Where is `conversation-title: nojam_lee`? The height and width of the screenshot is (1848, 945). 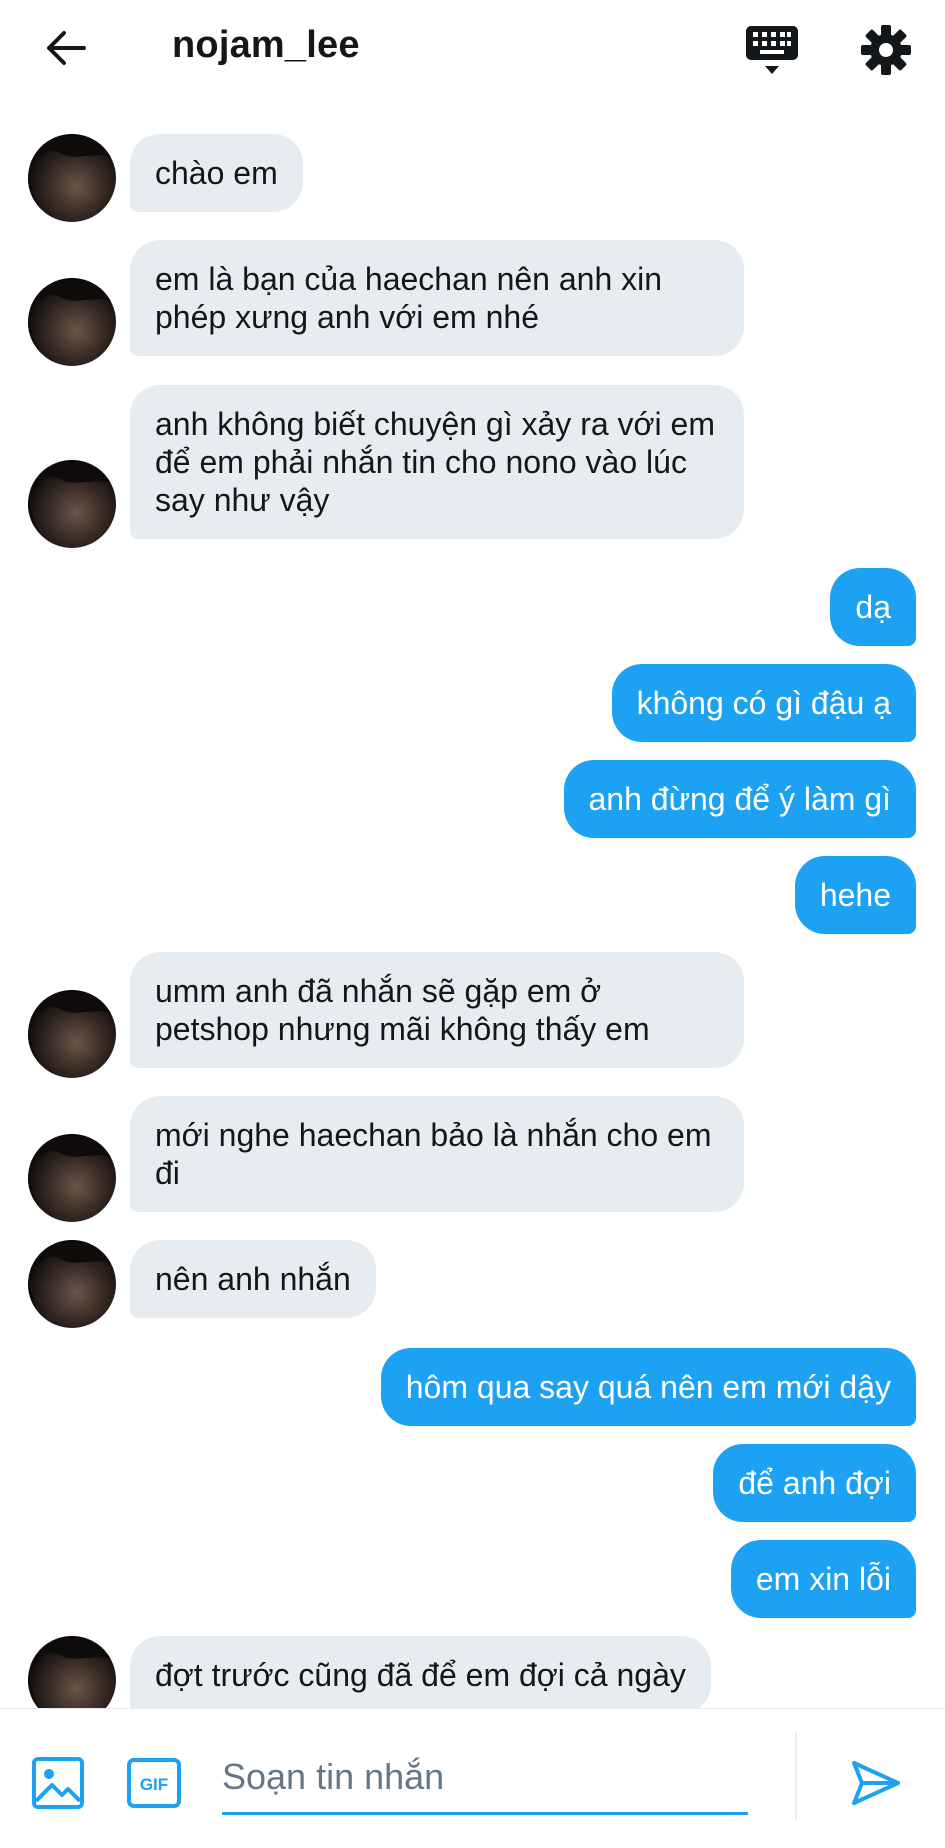 conversation-title: nojam_lee is located at coordinates (266, 45).